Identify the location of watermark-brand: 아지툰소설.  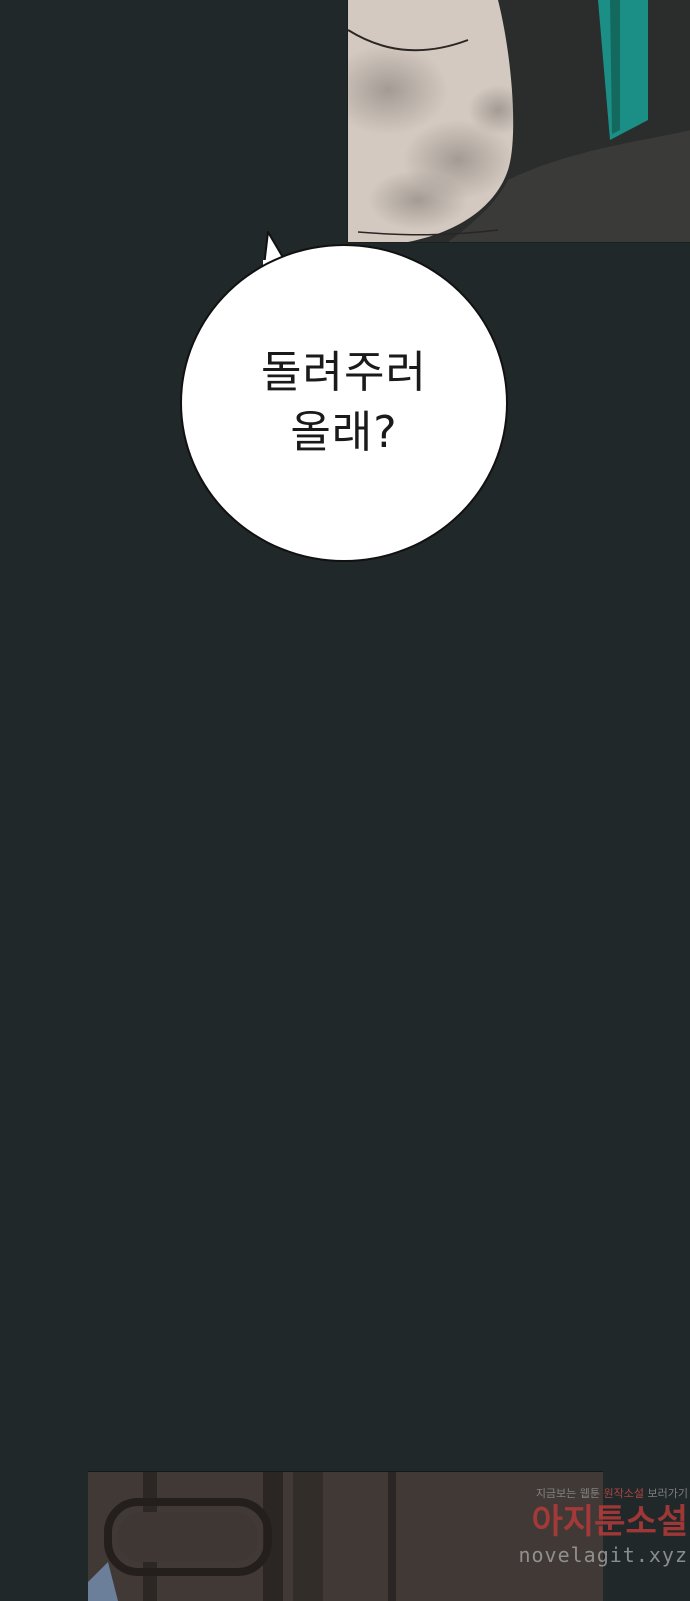
(578, 1522).